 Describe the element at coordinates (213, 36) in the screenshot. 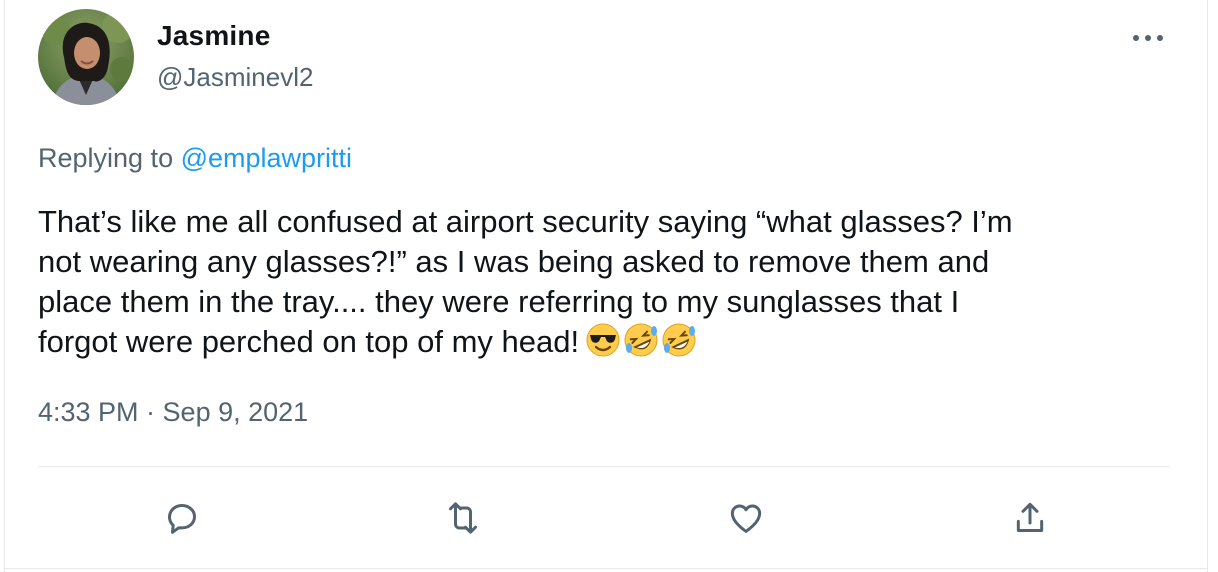

I see `author-display-name: Jasmine` at that location.